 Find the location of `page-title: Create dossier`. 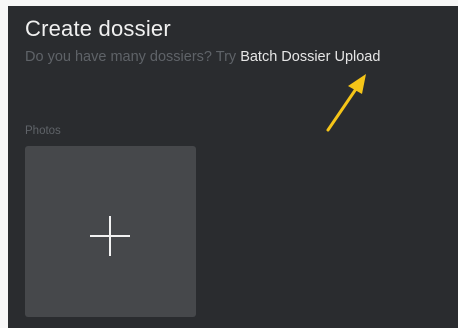

page-title: Create dossier is located at coordinates (98, 28).